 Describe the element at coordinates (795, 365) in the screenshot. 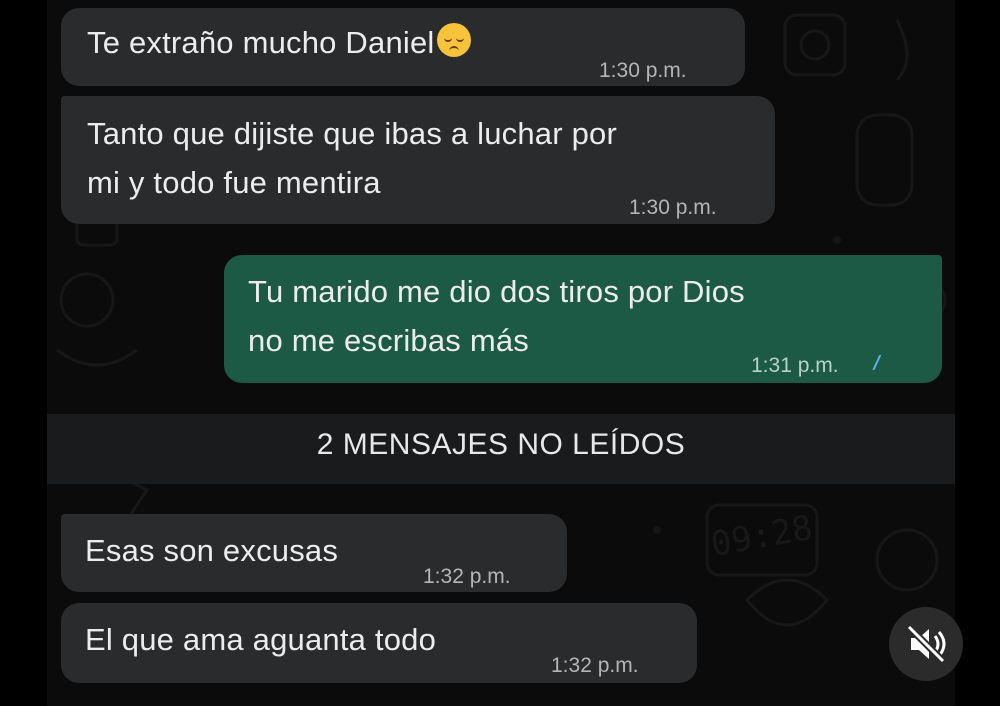

I see `message-timestamp: 1:31 p.m.` at that location.